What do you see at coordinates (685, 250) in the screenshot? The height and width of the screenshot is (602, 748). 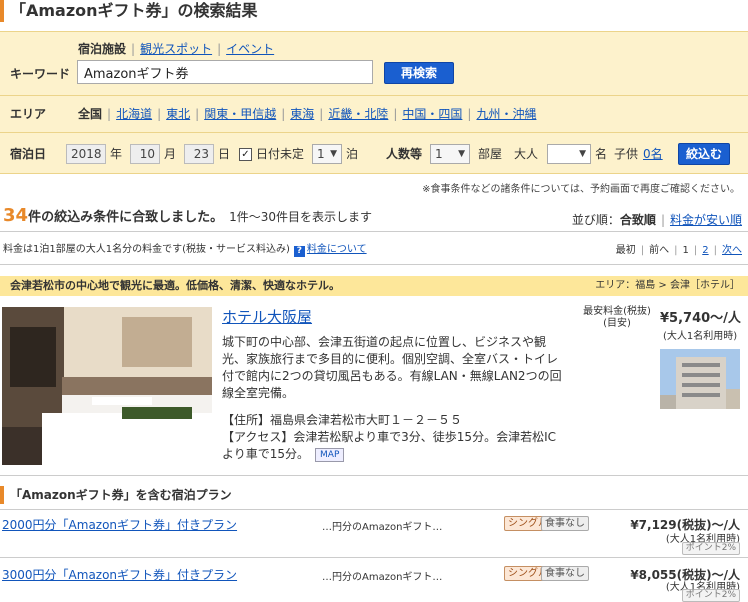 I see `pager-current: 1` at bounding box center [685, 250].